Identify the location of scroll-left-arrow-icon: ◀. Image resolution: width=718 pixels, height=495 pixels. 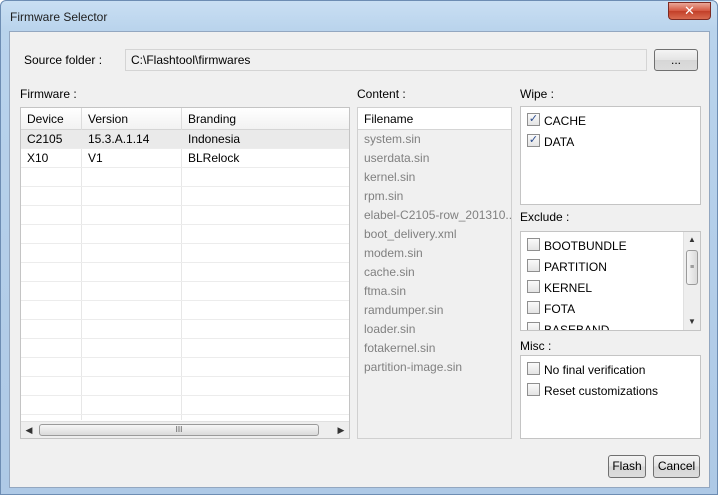
(29, 430).